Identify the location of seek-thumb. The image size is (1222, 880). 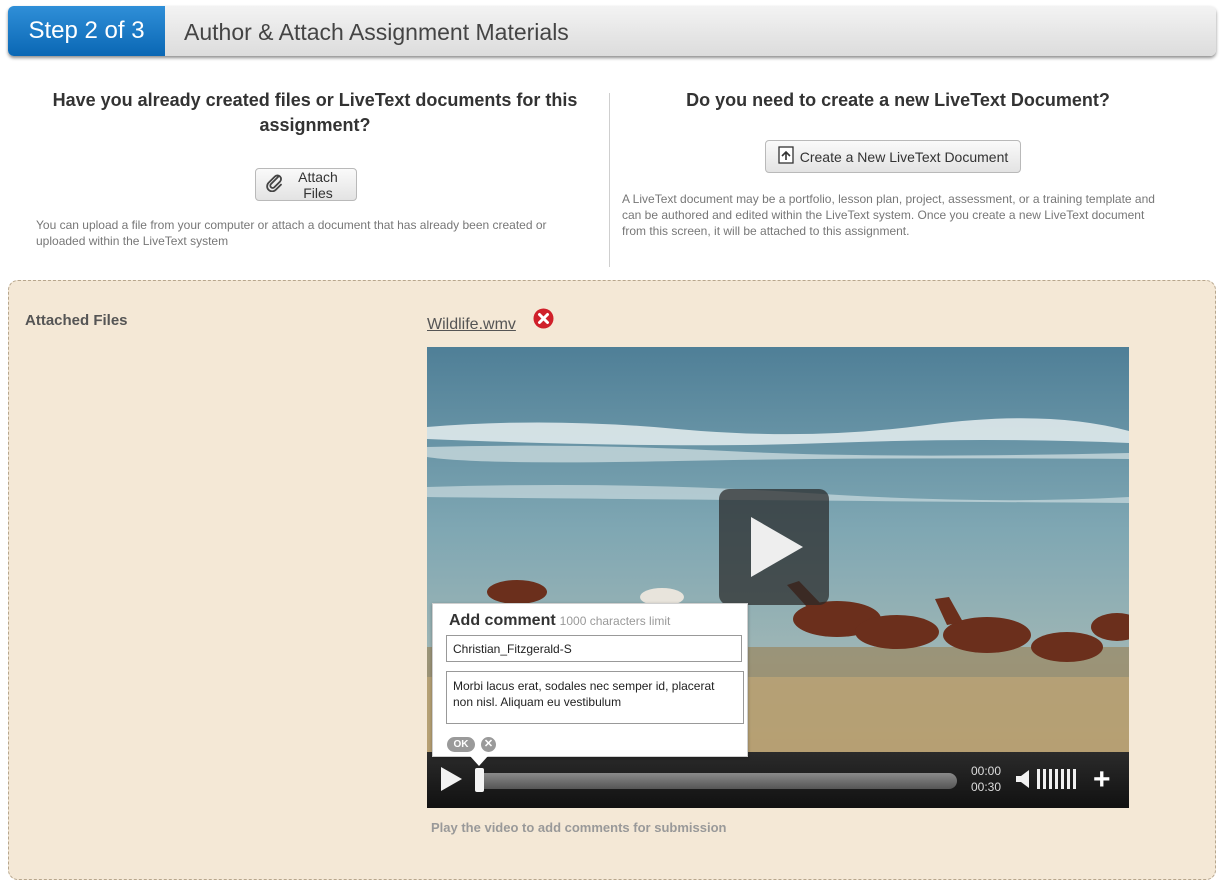
(479, 780).